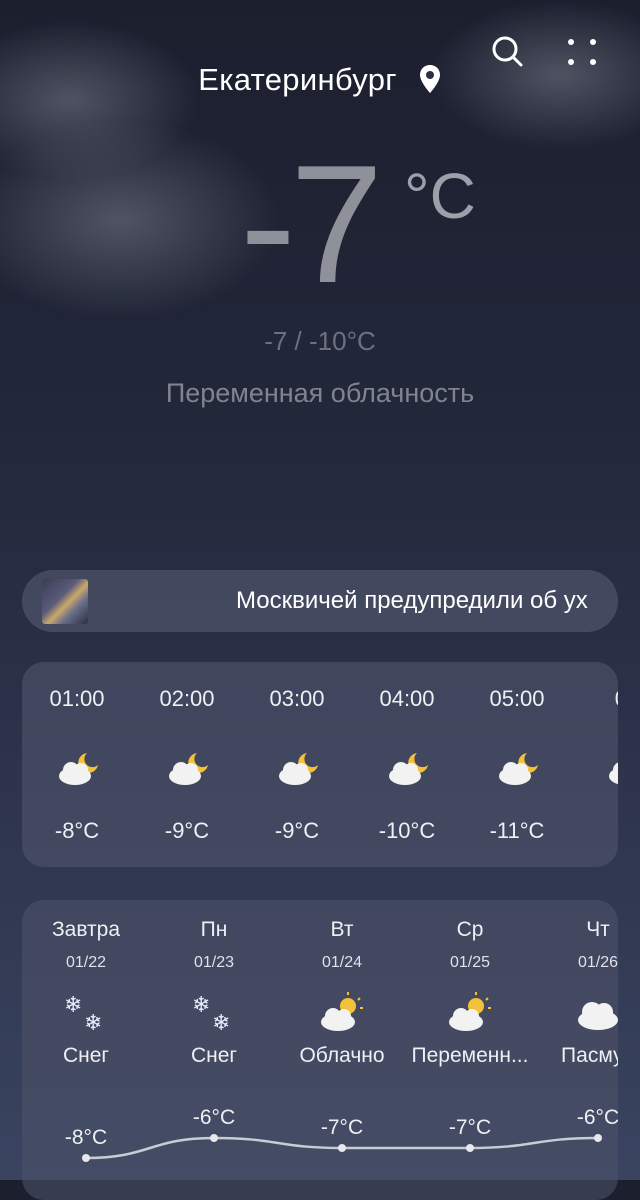 The width and height of the screenshot is (640, 1200). Describe the element at coordinates (187, 698) in the screenshot. I see `hour-time: 02:00` at that location.